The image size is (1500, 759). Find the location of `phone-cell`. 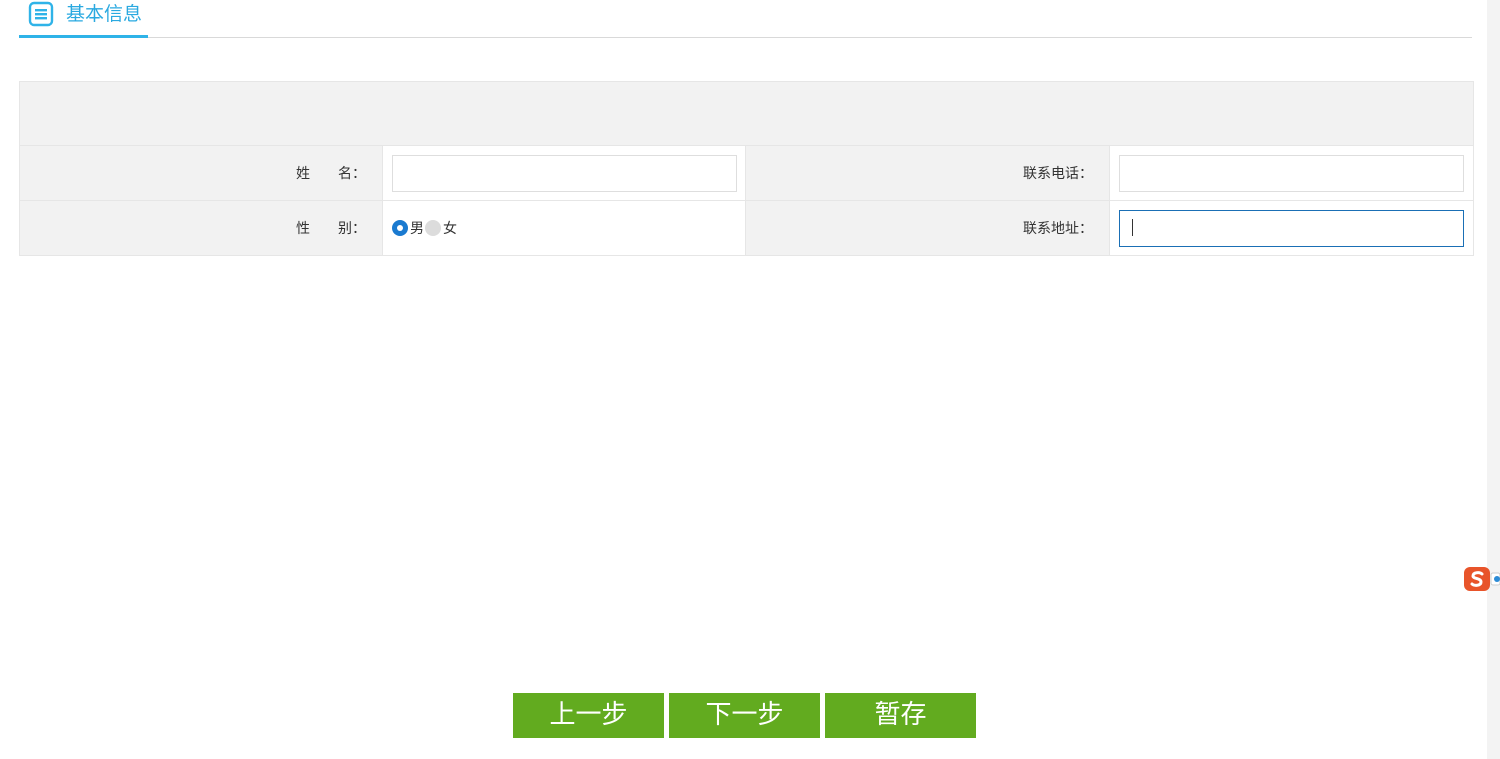

phone-cell is located at coordinates (1291, 173).